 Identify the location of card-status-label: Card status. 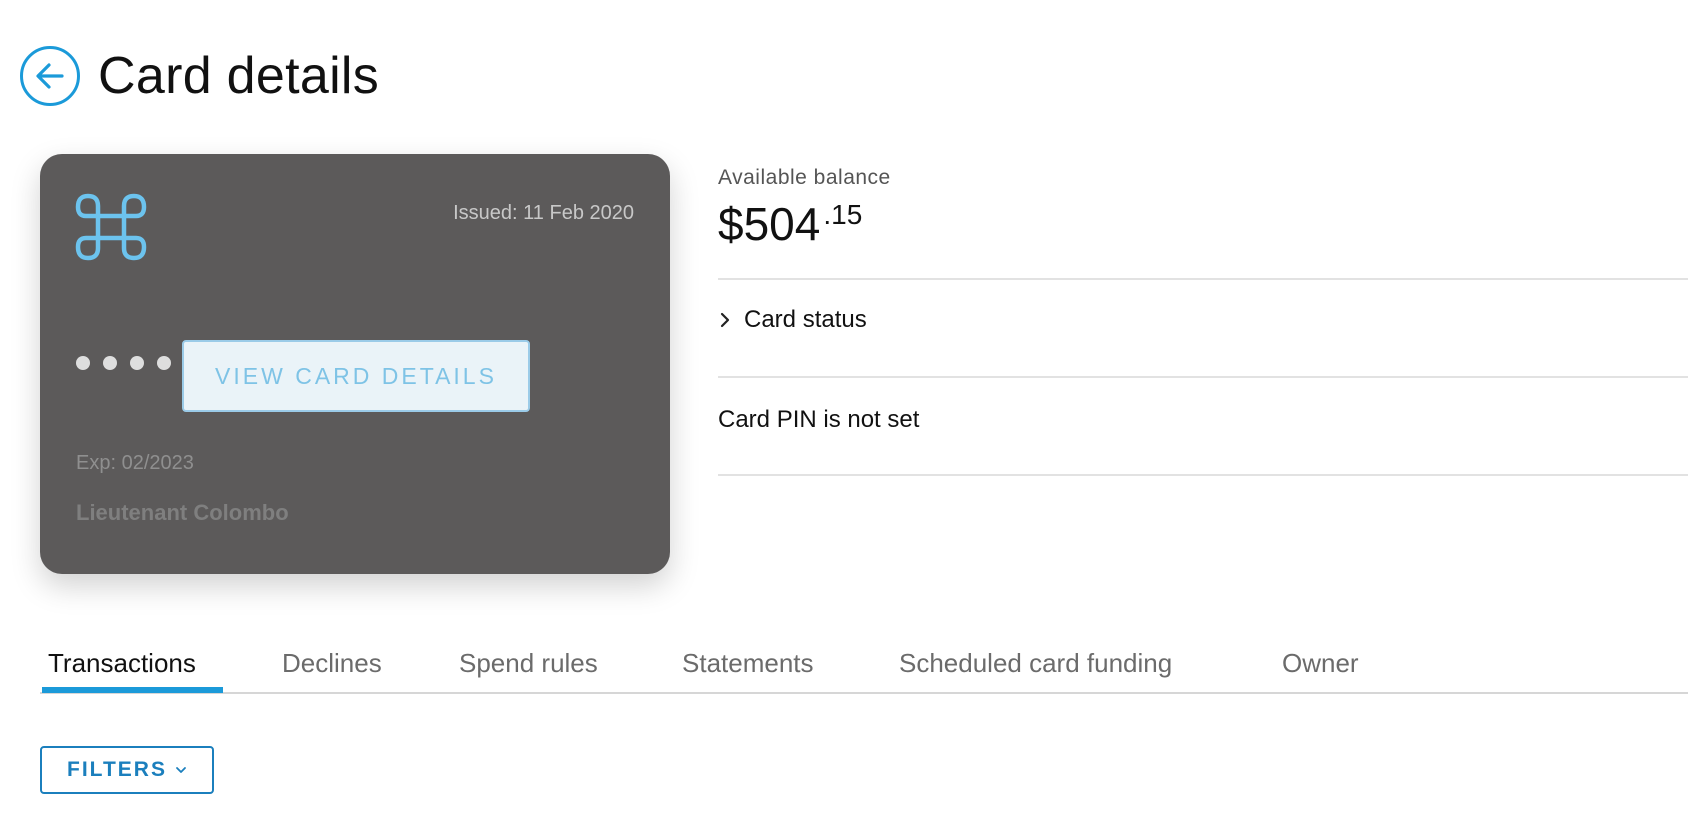
(805, 319).